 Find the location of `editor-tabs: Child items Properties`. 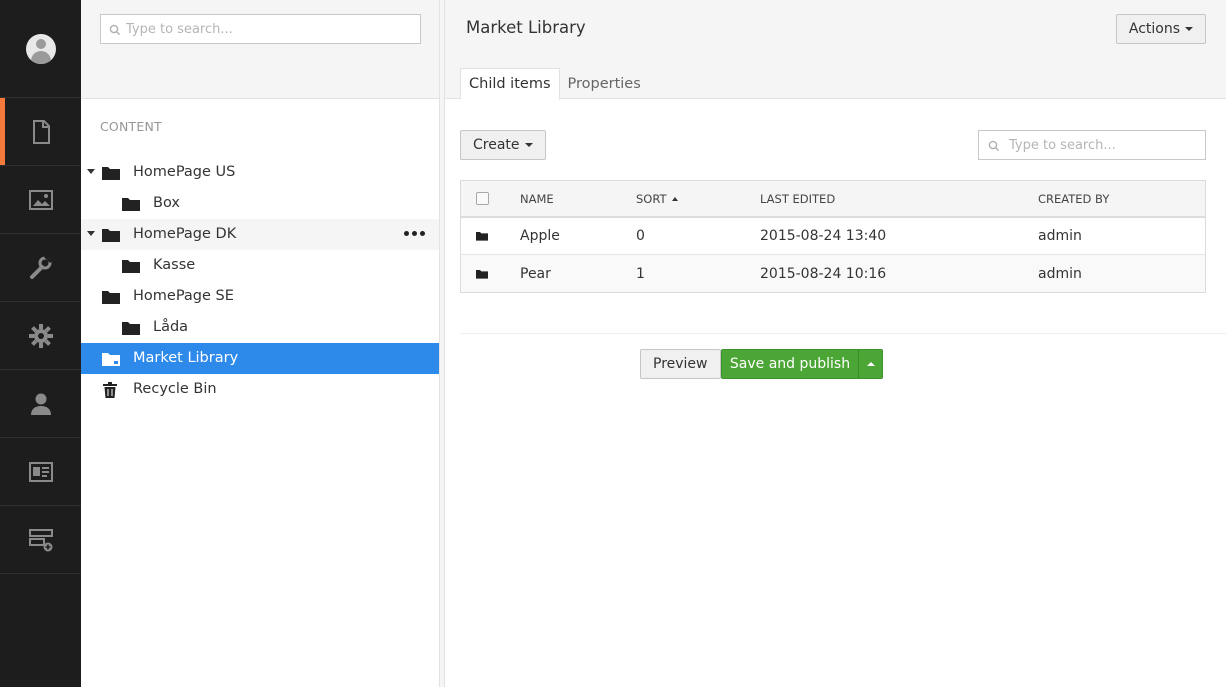

editor-tabs: Child items Properties is located at coordinates (554, 84).